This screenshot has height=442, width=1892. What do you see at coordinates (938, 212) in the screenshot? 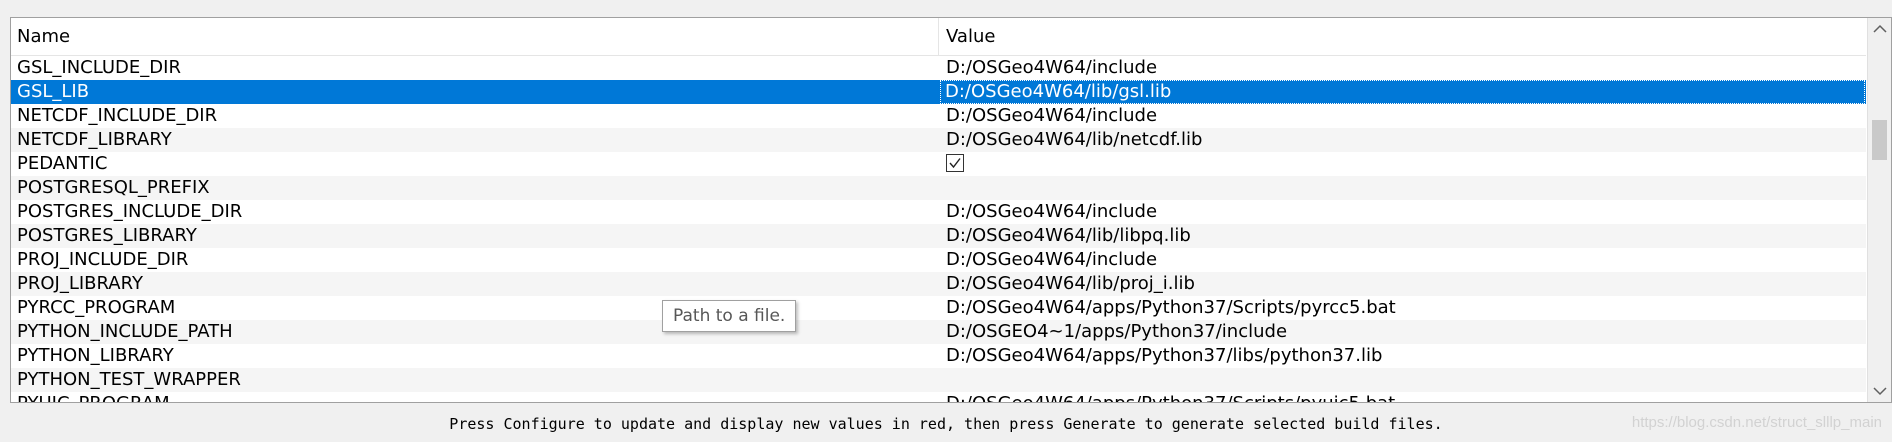
I see `table-row: POSTGRES_INCLUDE_DIR D:/OSGeo4W64/include` at bounding box center [938, 212].